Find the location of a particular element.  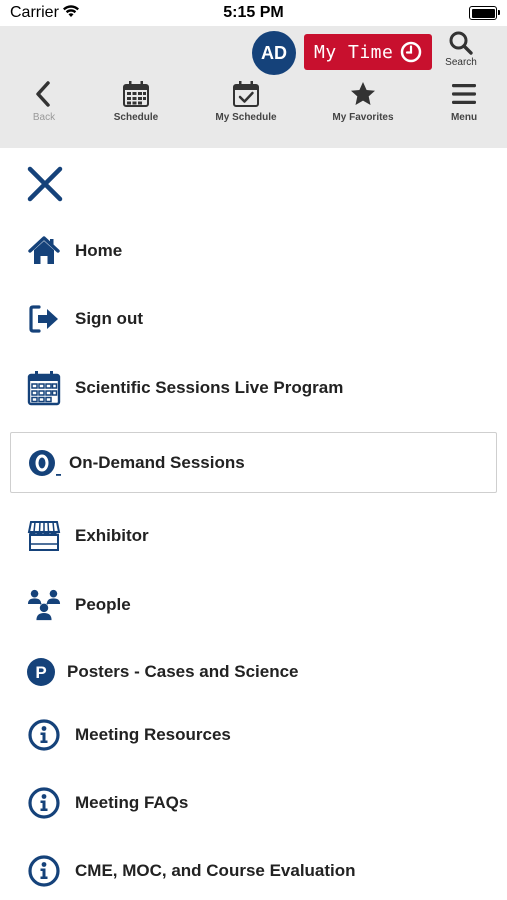

my-favorites-label: My Favorites is located at coordinates (363, 117).